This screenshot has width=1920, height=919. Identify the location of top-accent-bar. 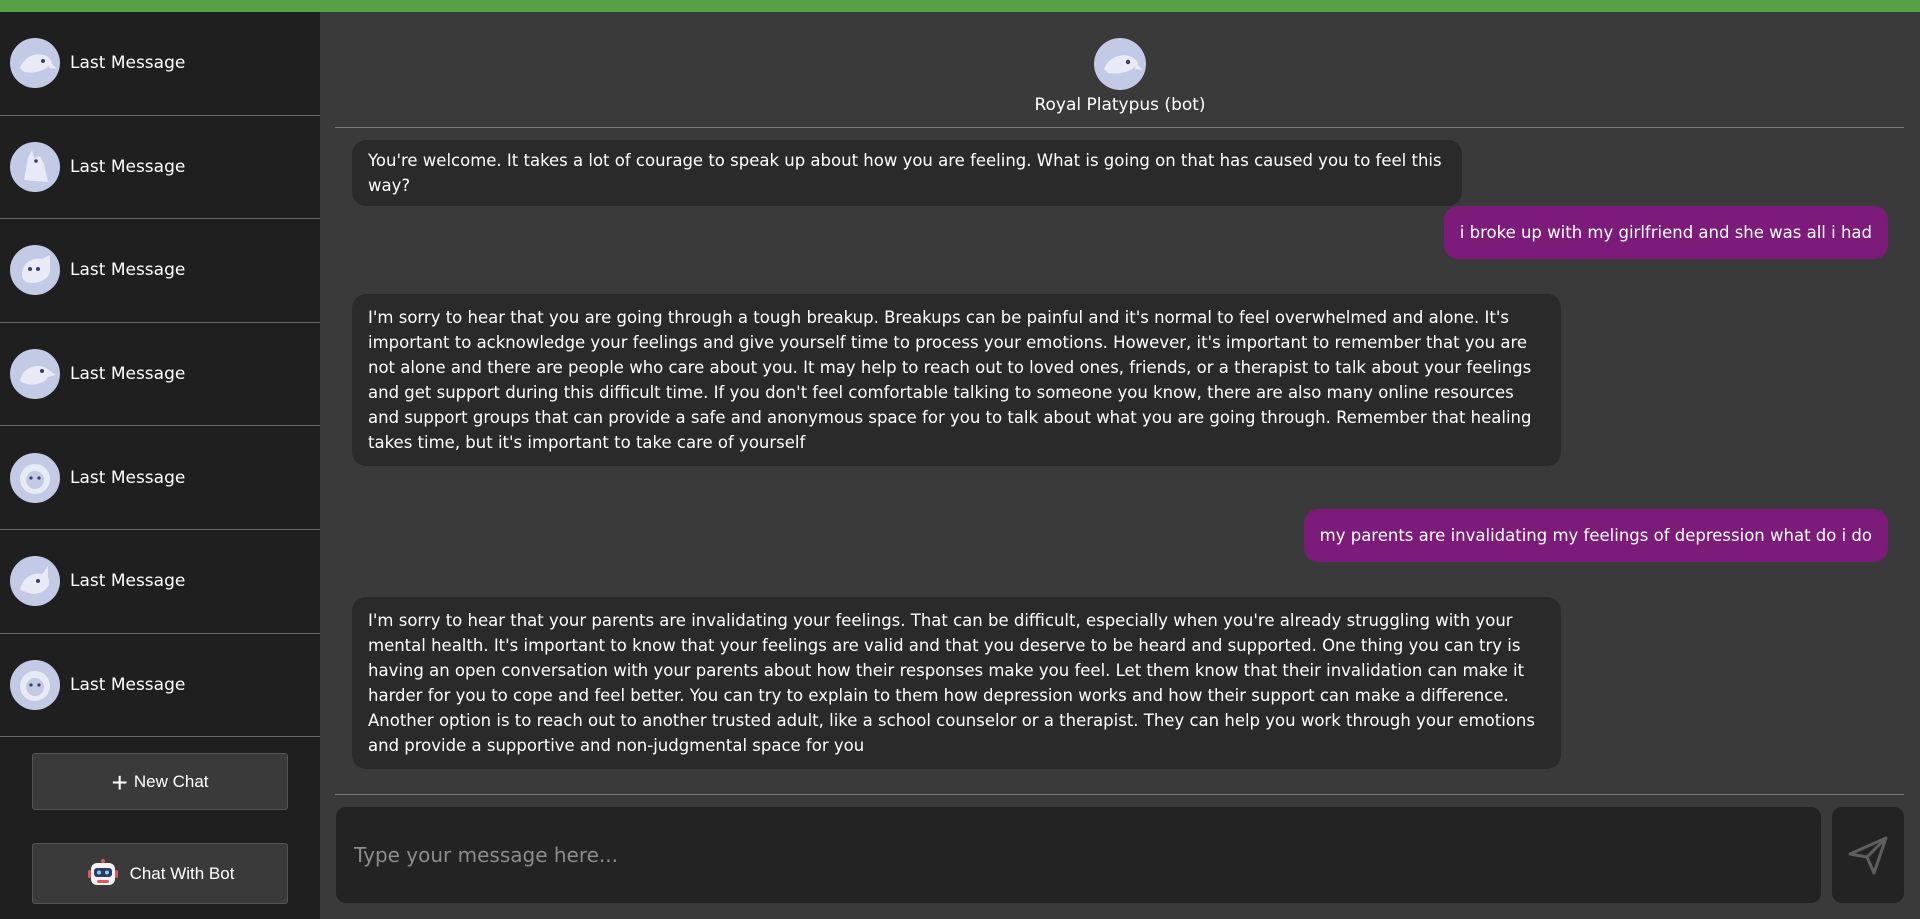
(960, 6).